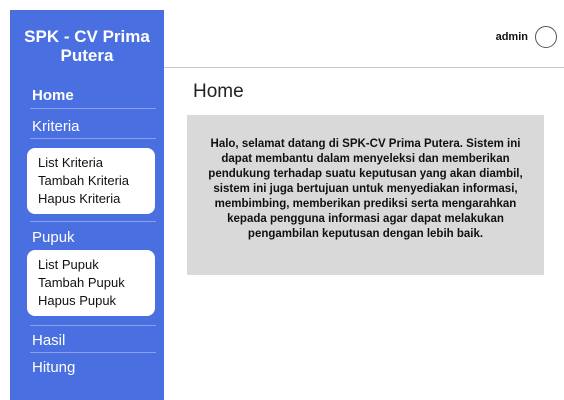 The height and width of the screenshot is (400, 564). I want to click on submenu-item-hapus-kriteria: Hapus Kriteria, so click(96, 199).